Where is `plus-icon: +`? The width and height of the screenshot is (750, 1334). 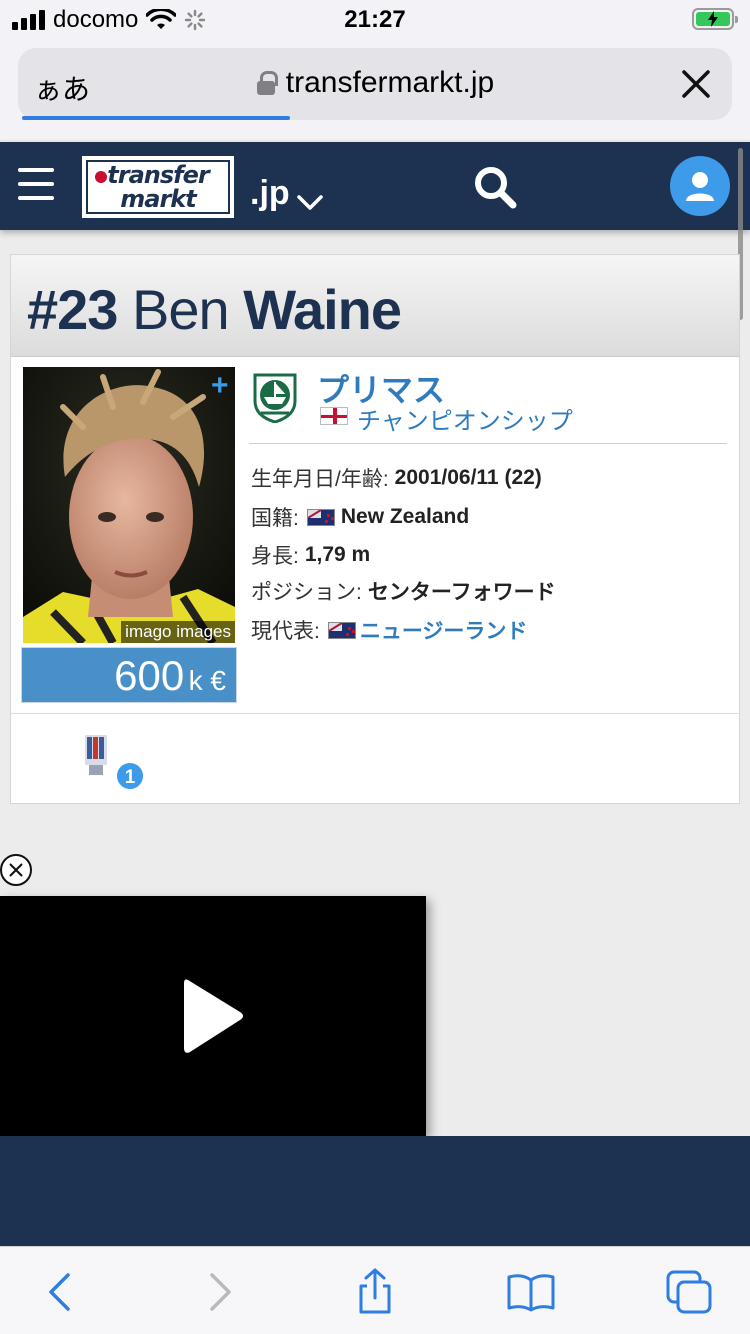
plus-icon: + is located at coordinates (220, 386).